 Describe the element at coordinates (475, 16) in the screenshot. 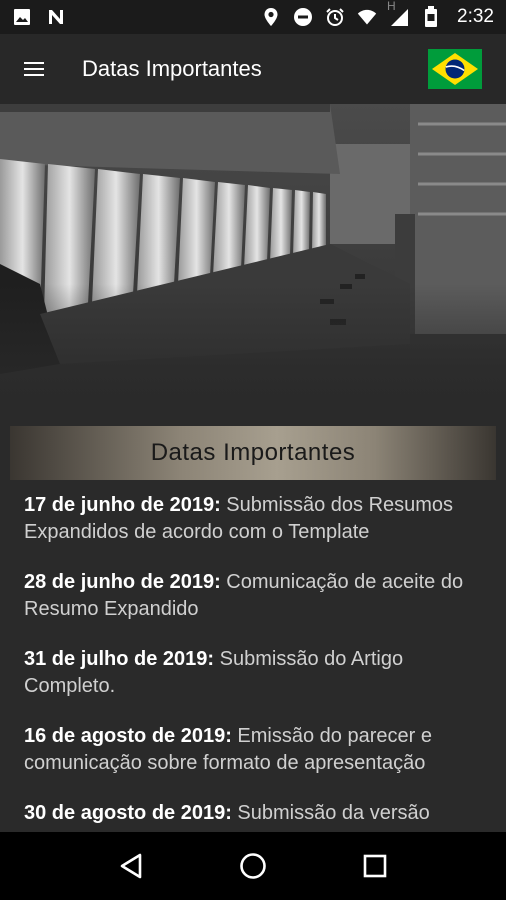

I see `status-time: 2:32` at that location.